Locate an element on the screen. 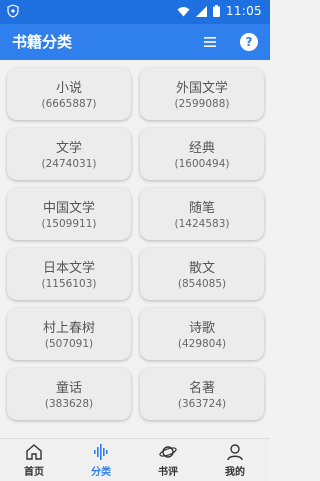 This screenshot has height=481, width=320. home-icon is located at coordinates (34, 452).